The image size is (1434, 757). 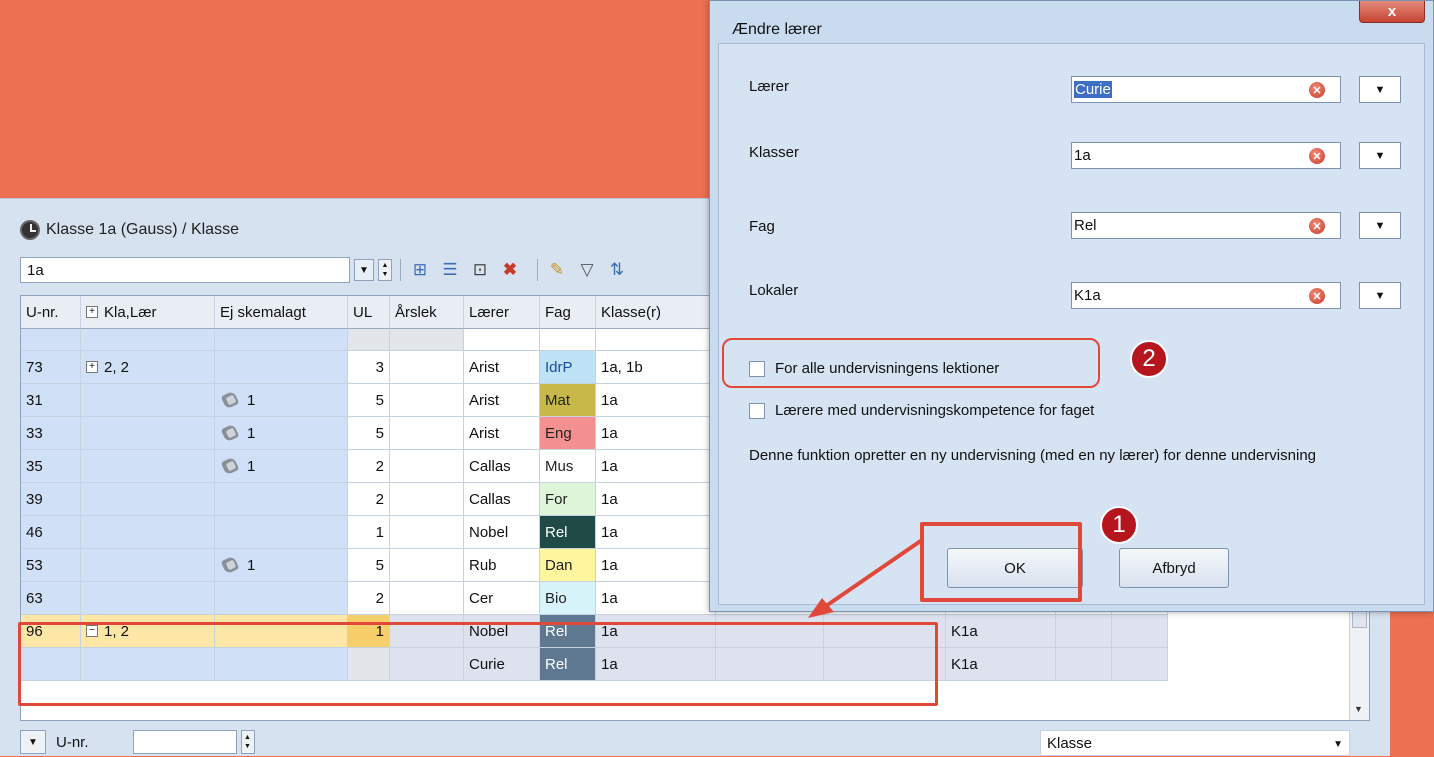 What do you see at coordinates (537, 270) in the screenshot?
I see `toolbar-divider` at bounding box center [537, 270].